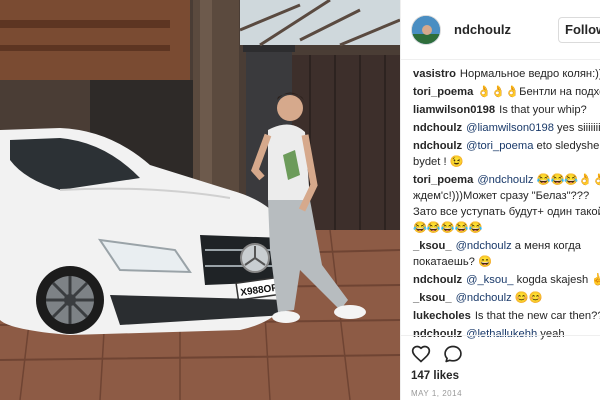  What do you see at coordinates (579, 30) in the screenshot?
I see `following-button: Following` at bounding box center [579, 30].